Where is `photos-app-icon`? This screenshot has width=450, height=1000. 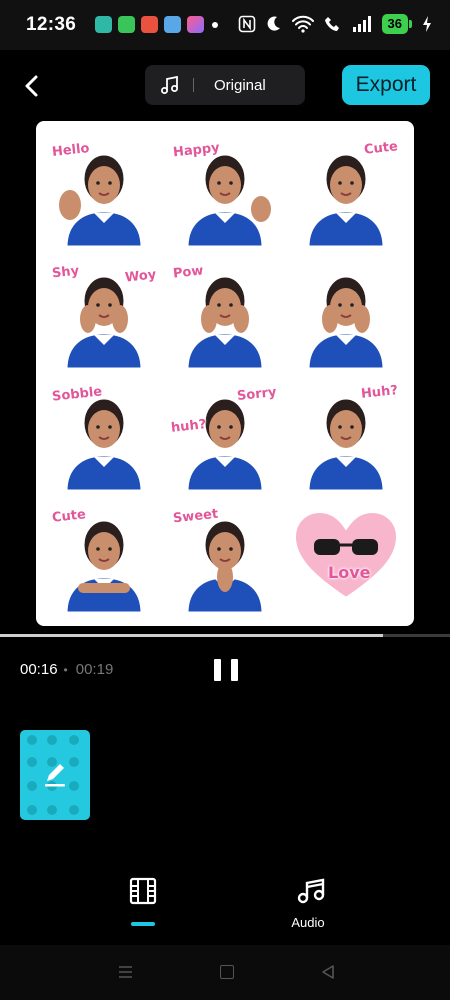
photos-app-icon is located at coordinates (149, 24).